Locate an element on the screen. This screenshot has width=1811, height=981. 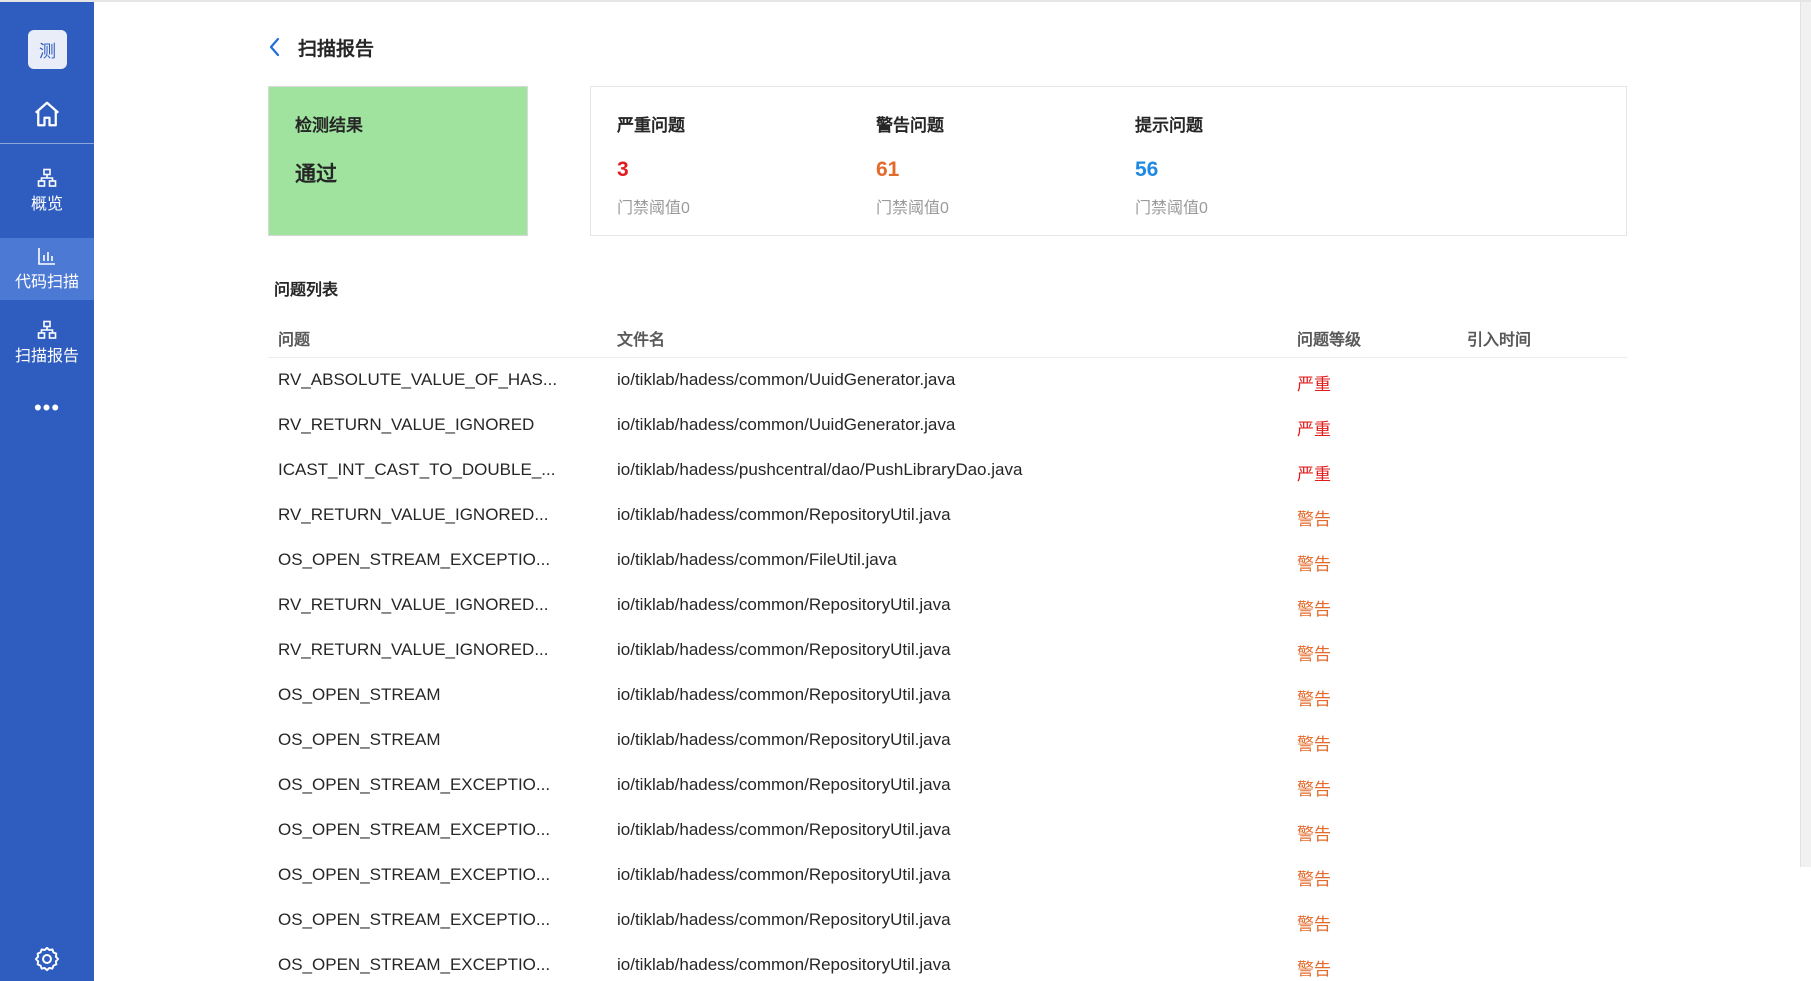
stat-label: 警告问题 is located at coordinates (910, 125).